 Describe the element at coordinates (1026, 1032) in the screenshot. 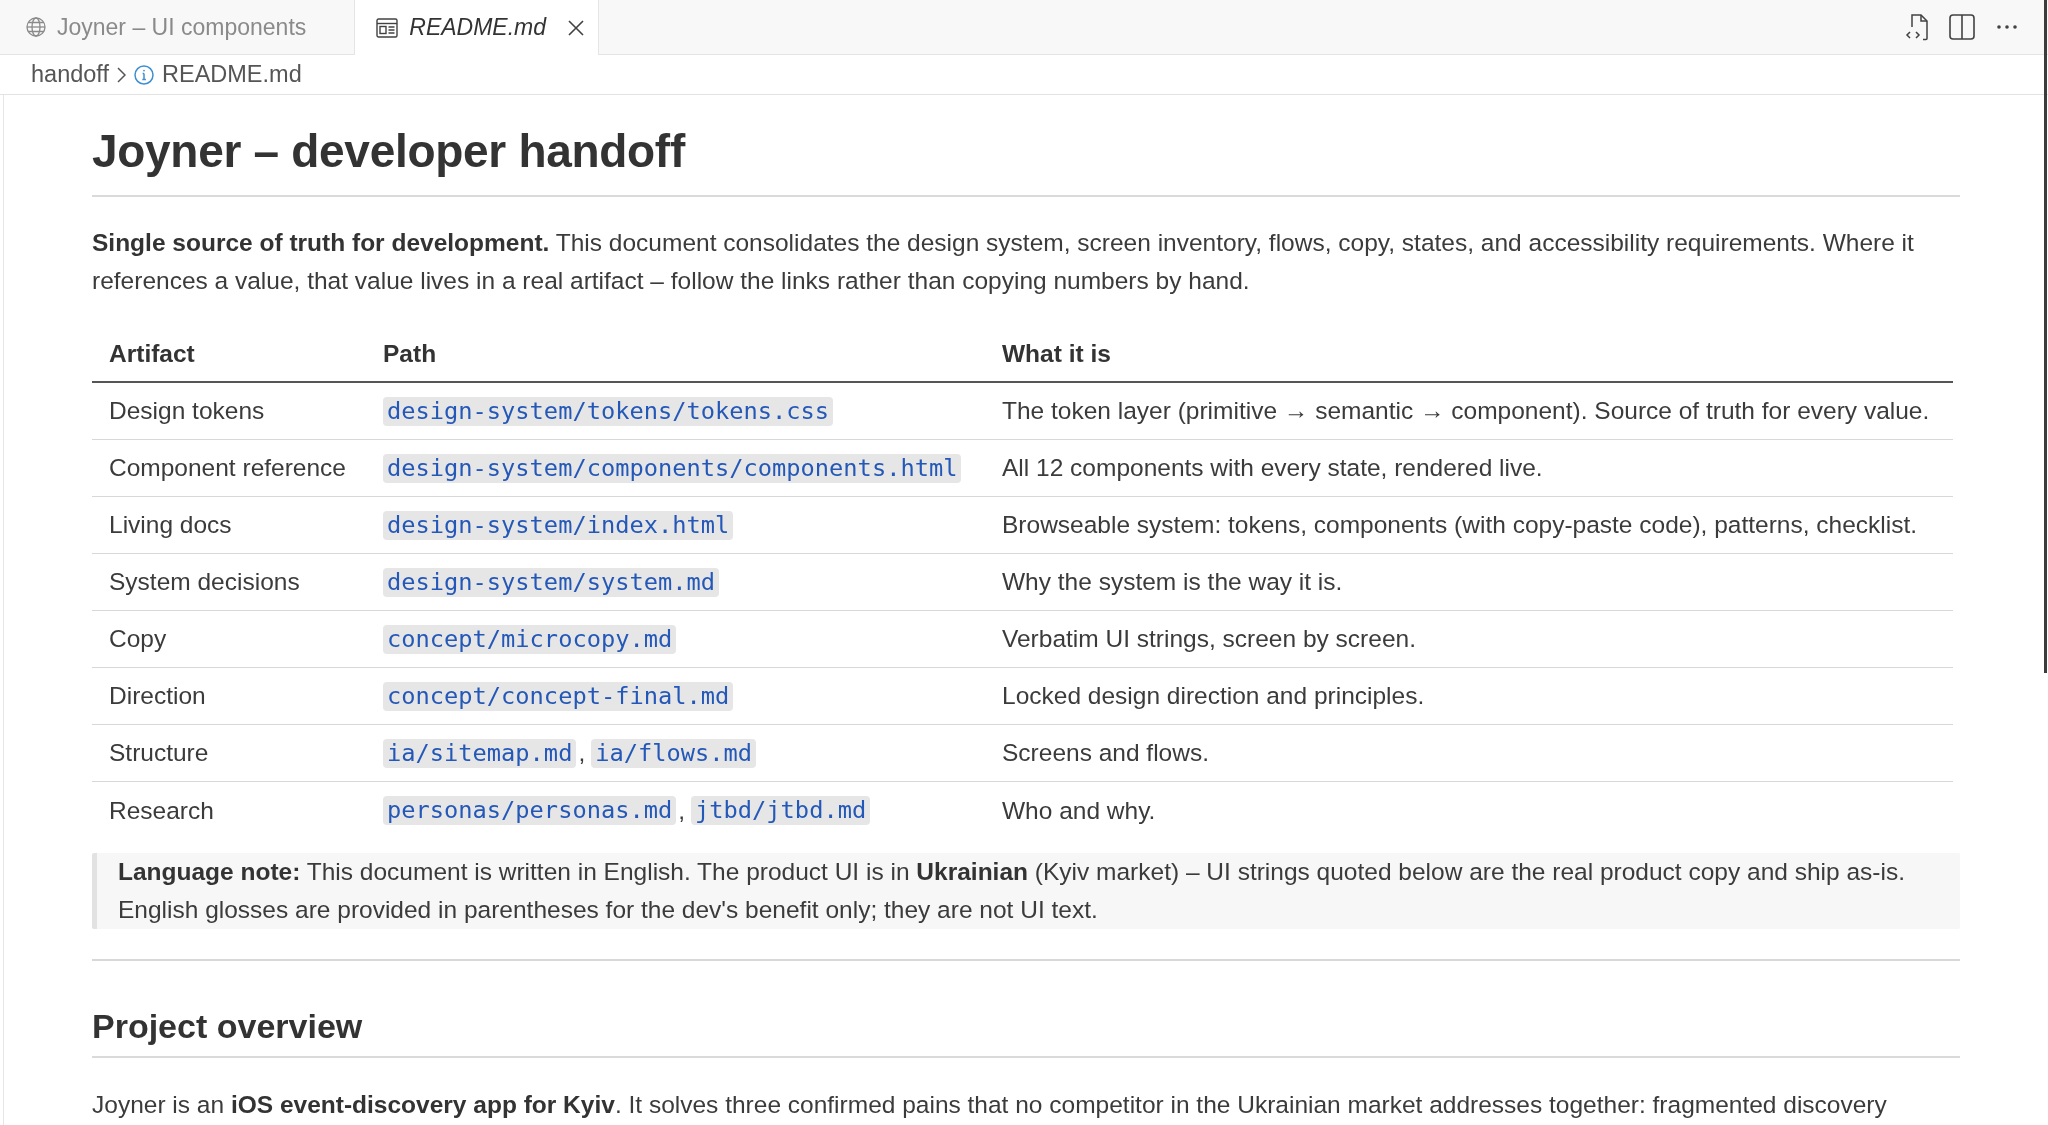

I see `section-heading: Project overview` at that location.